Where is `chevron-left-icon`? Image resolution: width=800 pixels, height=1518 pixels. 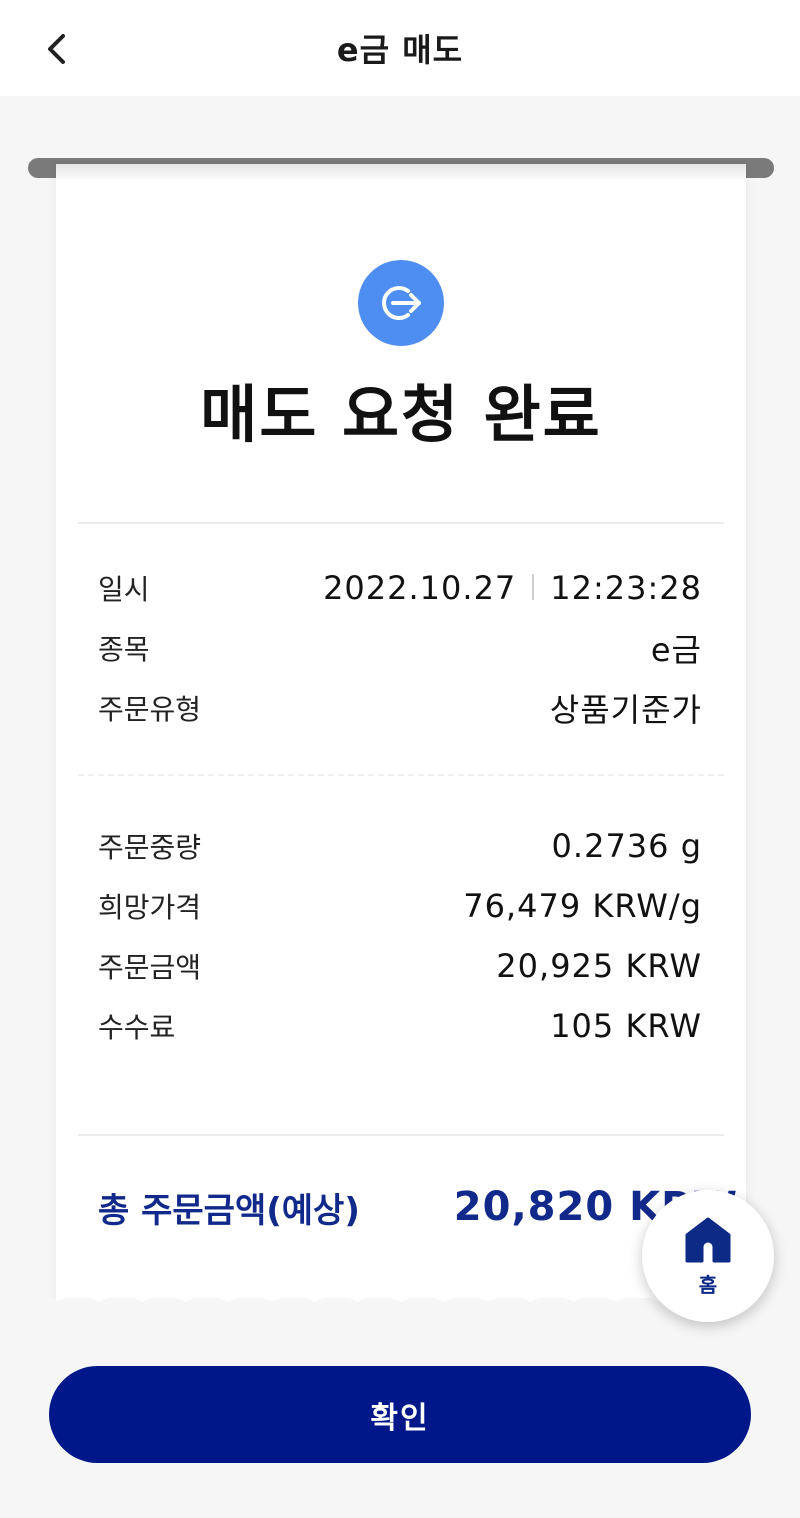 chevron-left-icon is located at coordinates (56, 49).